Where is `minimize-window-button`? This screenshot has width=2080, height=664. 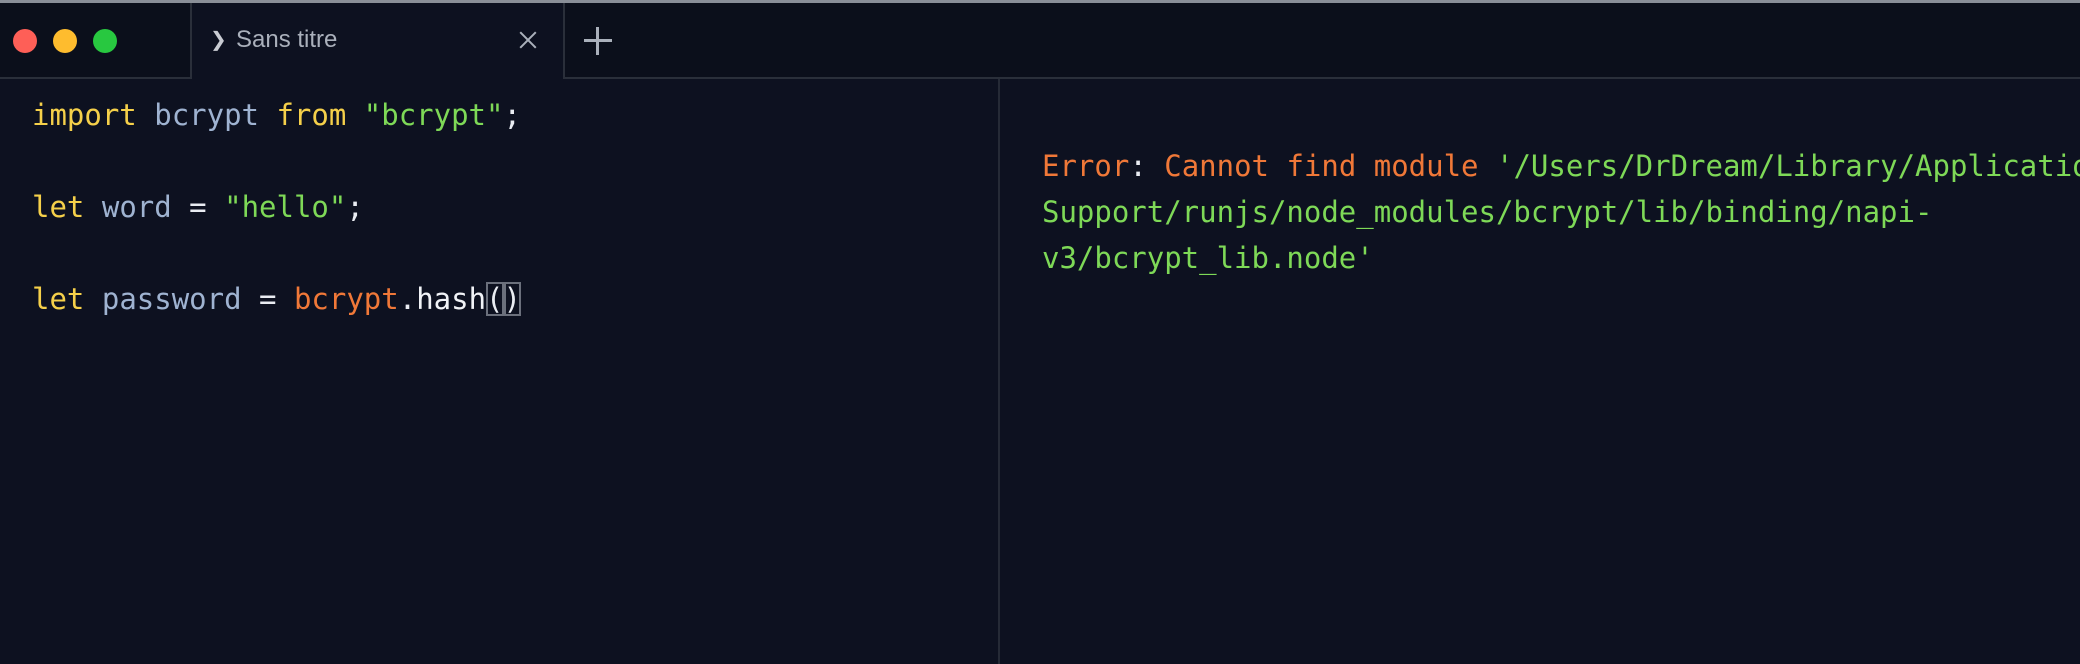
minimize-window-button is located at coordinates (65, 41).